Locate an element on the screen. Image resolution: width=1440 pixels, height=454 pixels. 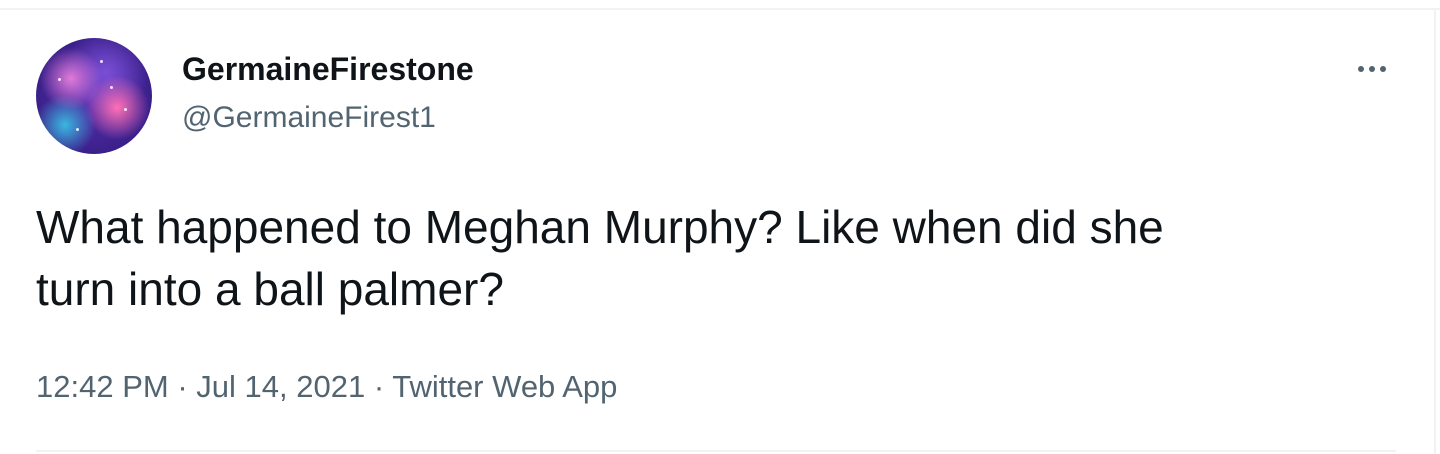
user-handle: @GermaineFirest1 is located at coordinates (309, 118).